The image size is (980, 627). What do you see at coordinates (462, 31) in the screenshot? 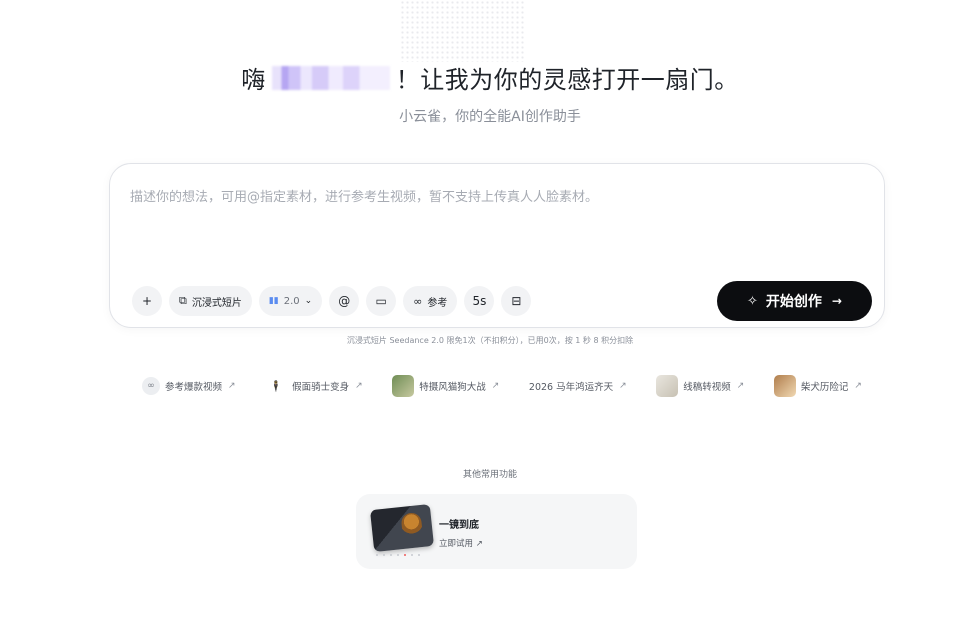
I see `decorative-dot-grid` at bounding box center [462, 31].